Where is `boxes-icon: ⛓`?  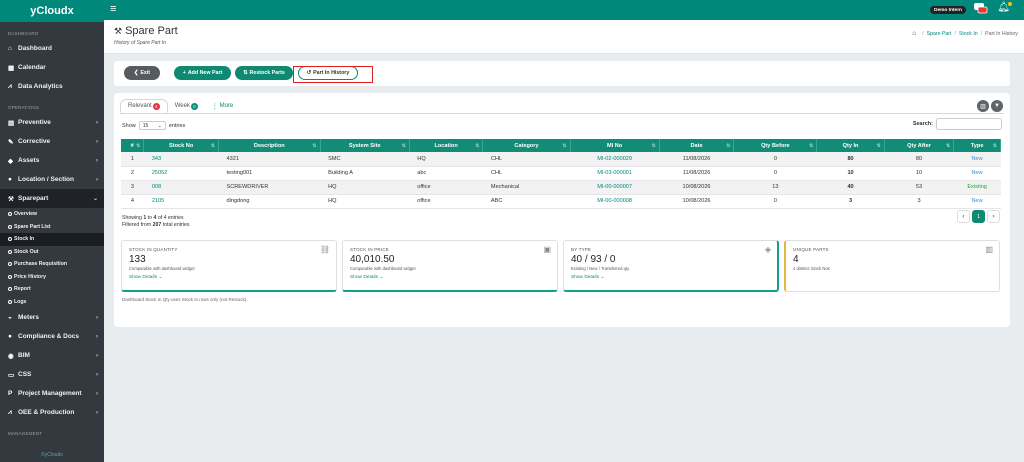 boxes-icon: ⛓ is located at coordinates (324, 249).